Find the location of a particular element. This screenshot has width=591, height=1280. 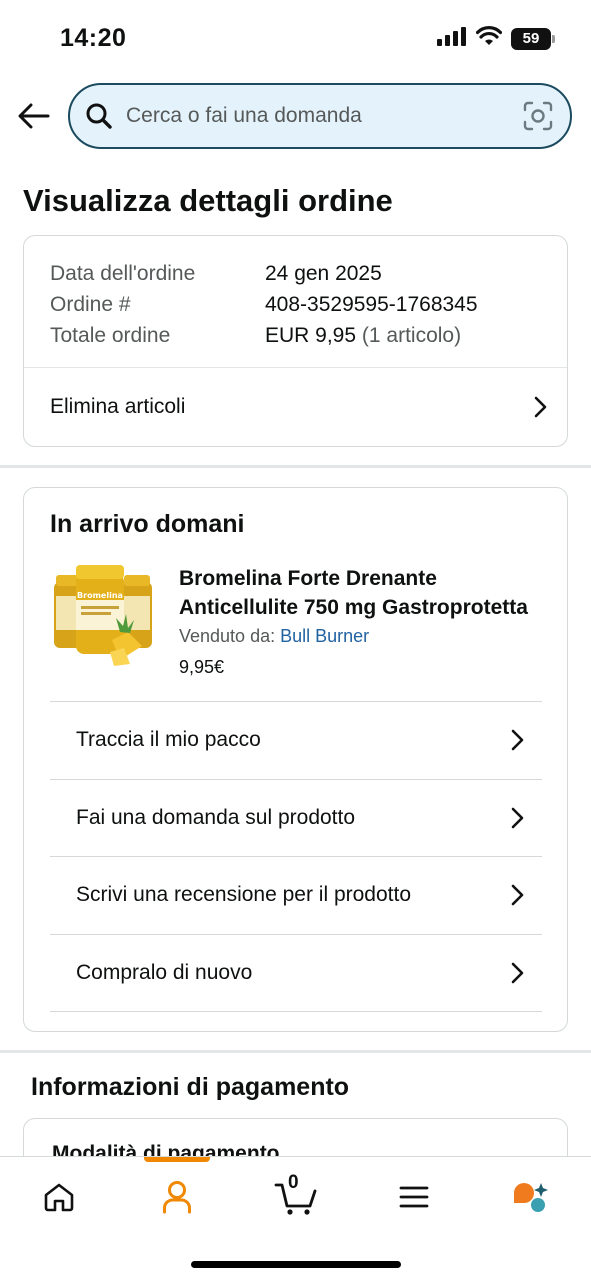

order-date-value: 24 gen 2025 is located at coordinates (323, 273).